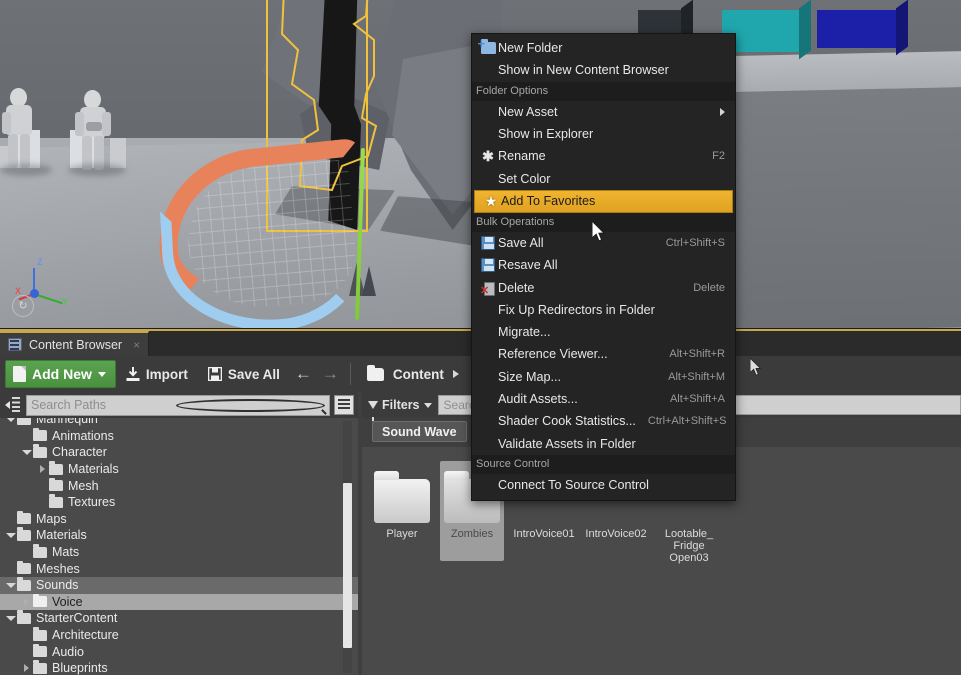 Image resolution: width=961 pixels, height=675 pixels. I want to click on mouse-cursor-secondary, so click(756, 367).